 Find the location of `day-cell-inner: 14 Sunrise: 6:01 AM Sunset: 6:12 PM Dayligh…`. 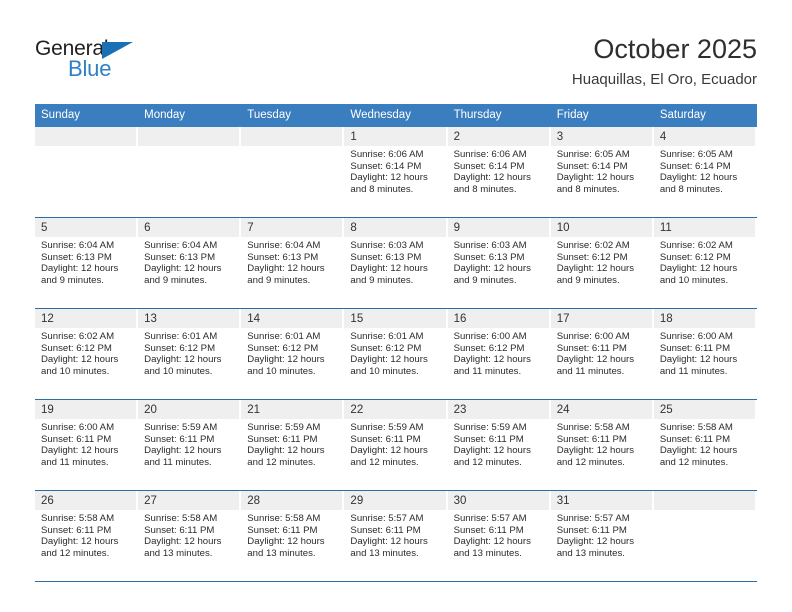

day-cell-inner: 14 Sunrise: 6:01 AM Sunset: 6:12 PM Dayligh… is located at coordinates (292, 354).